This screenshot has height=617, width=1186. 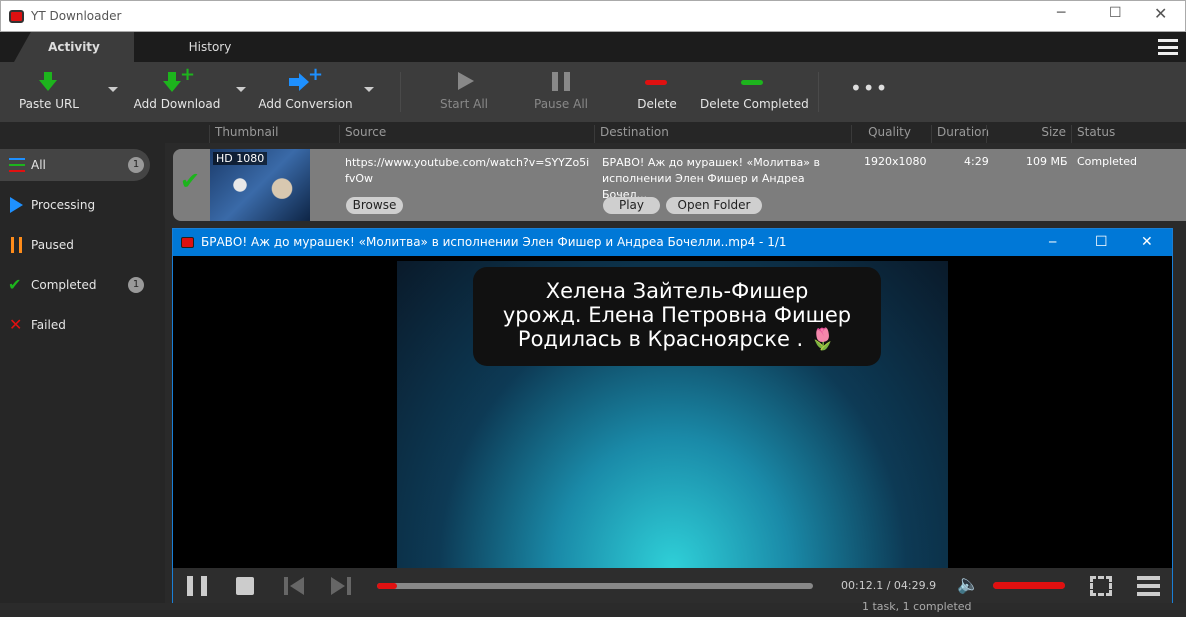 I want to click on add-conversion-dropdown, so click(x=369, y=89).